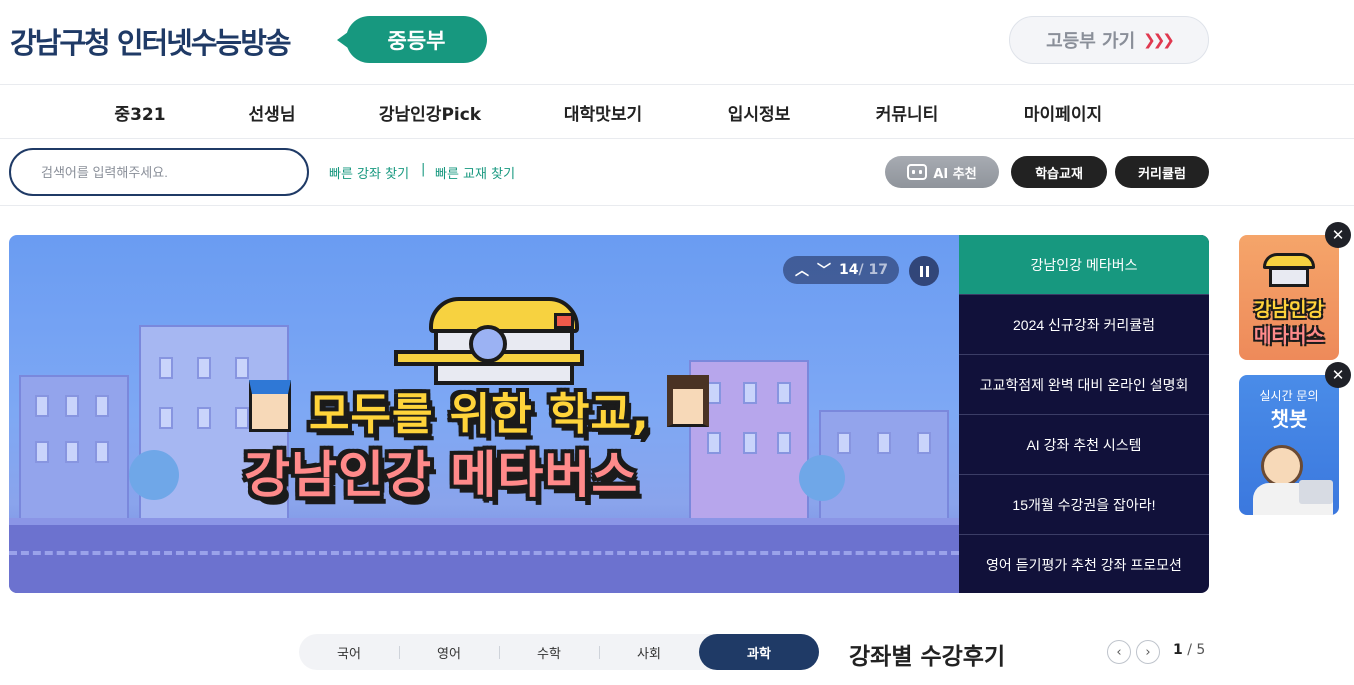 The image size is (1354, 685). I want to click on tab-english: 영어, so click(449, 652).